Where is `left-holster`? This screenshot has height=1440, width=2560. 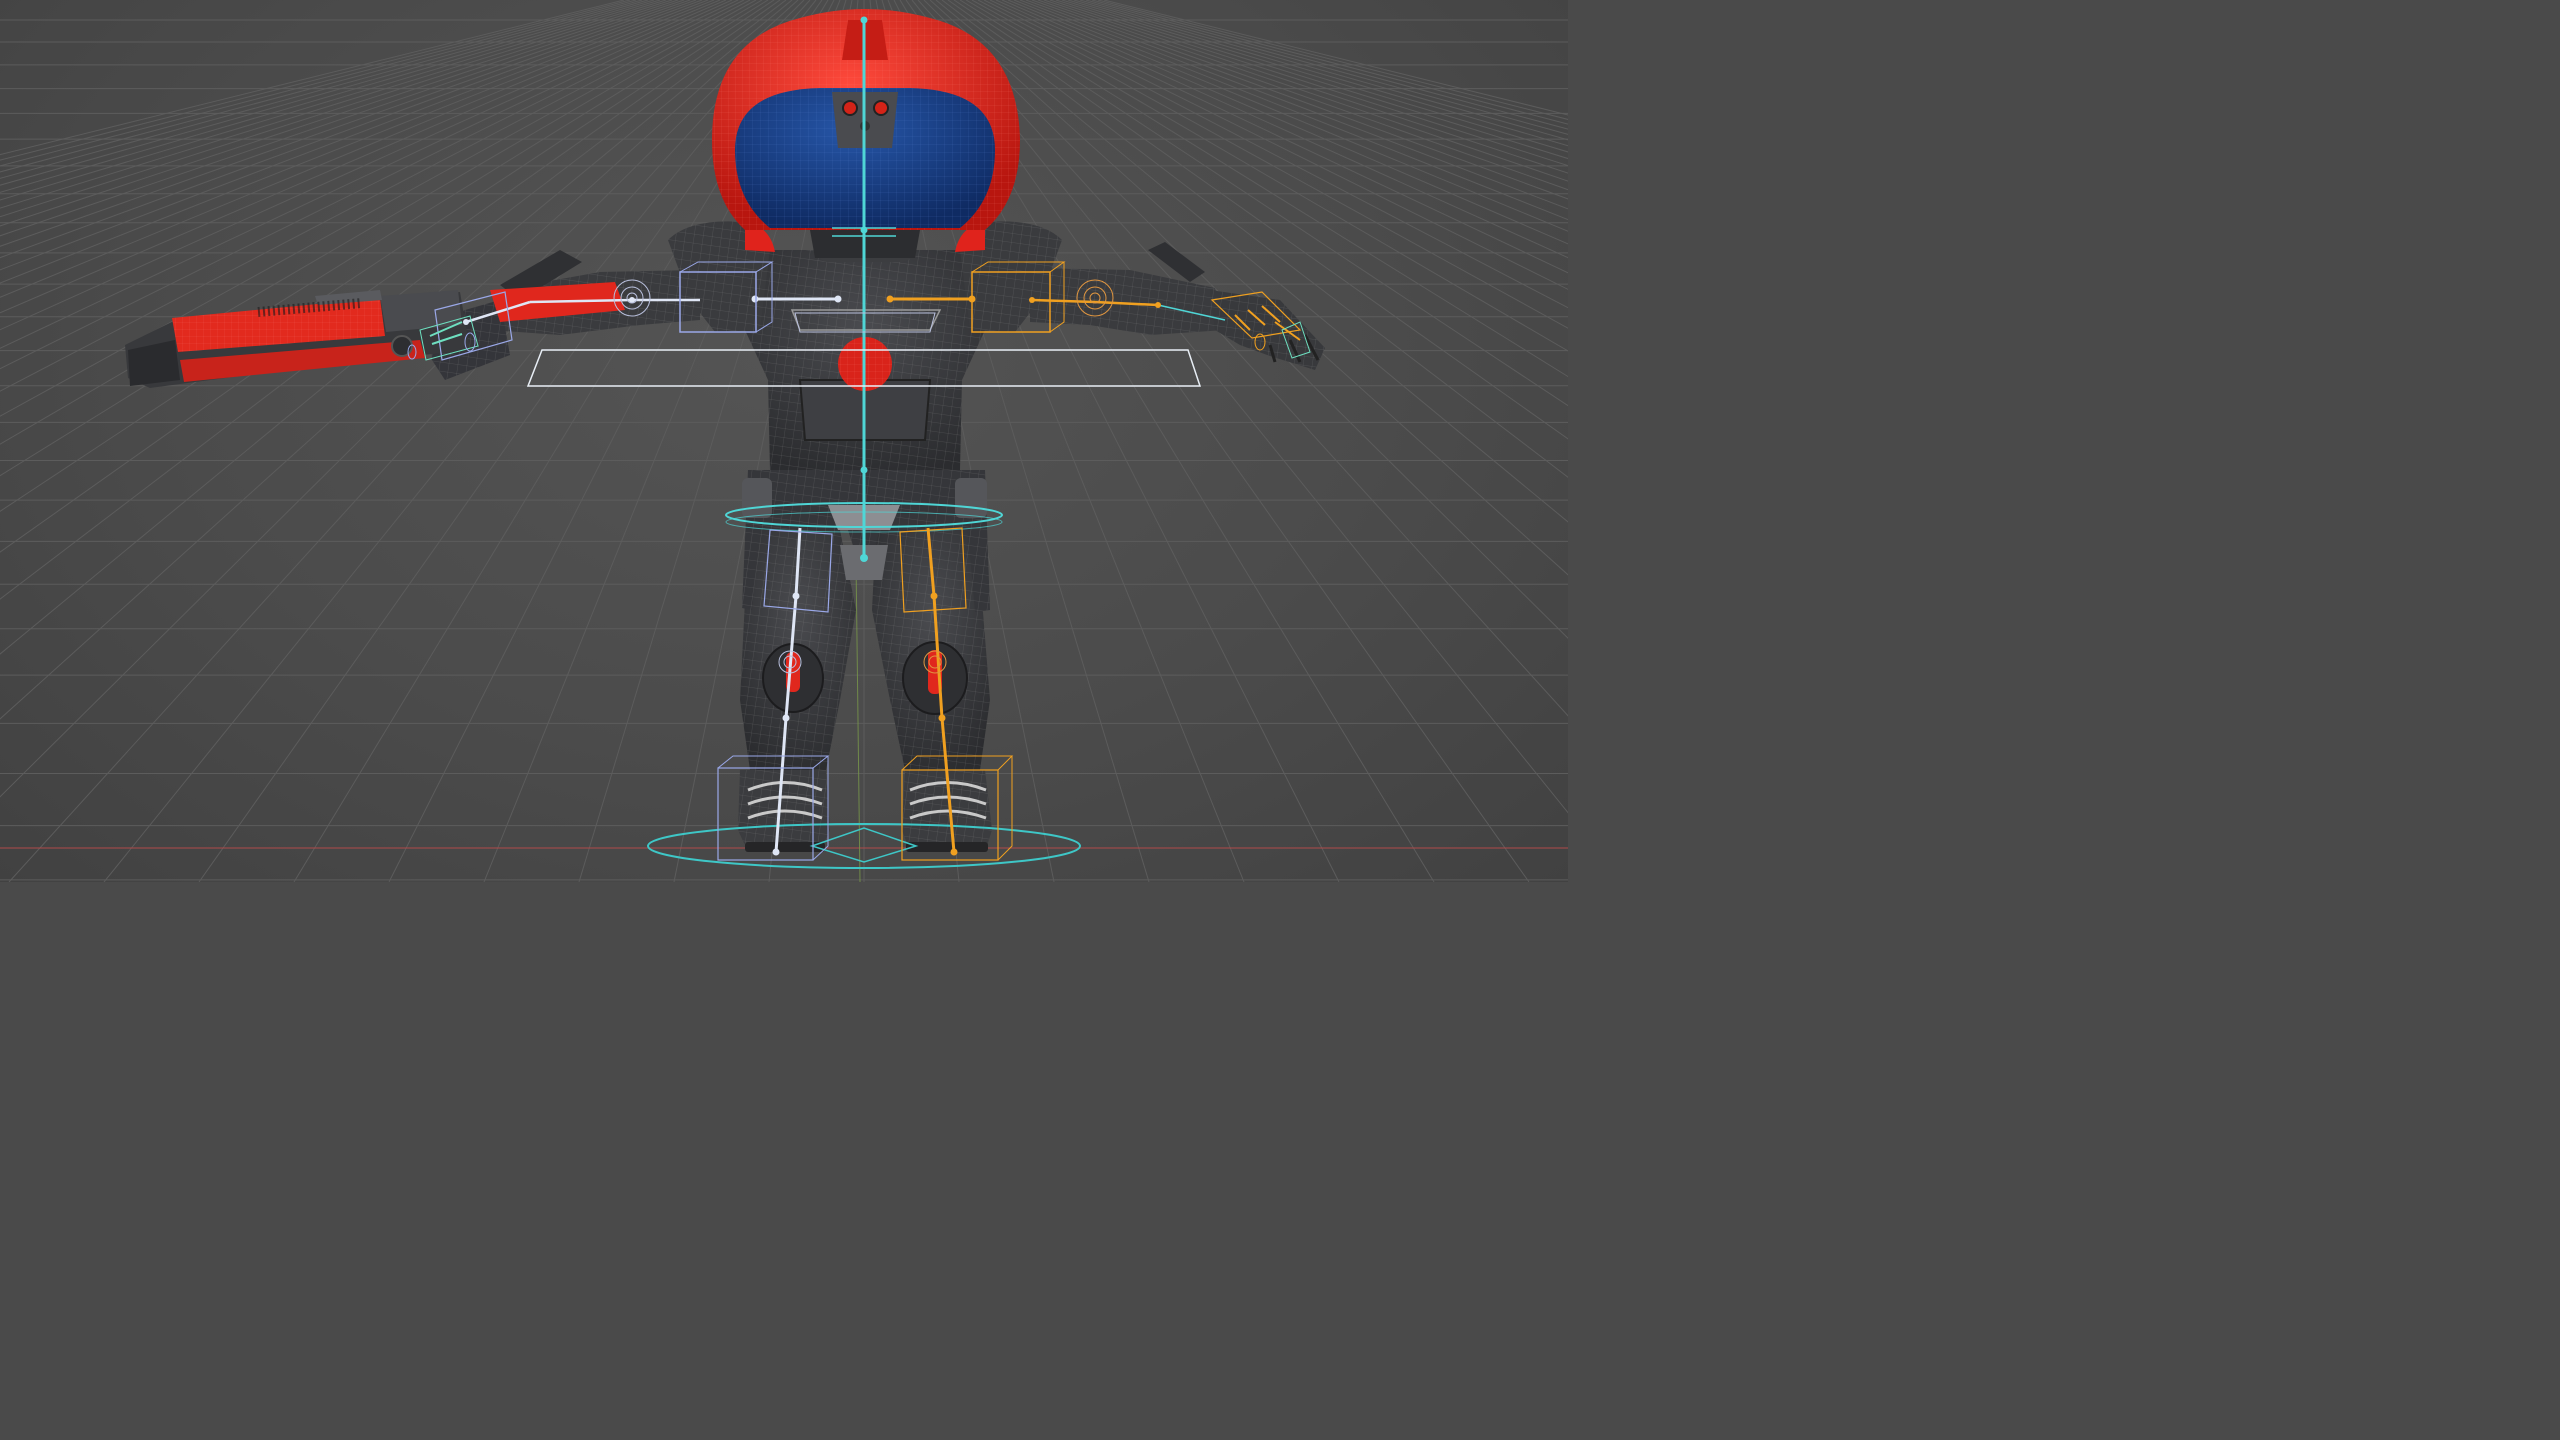
left-holster is located at coordinates (757, 498).